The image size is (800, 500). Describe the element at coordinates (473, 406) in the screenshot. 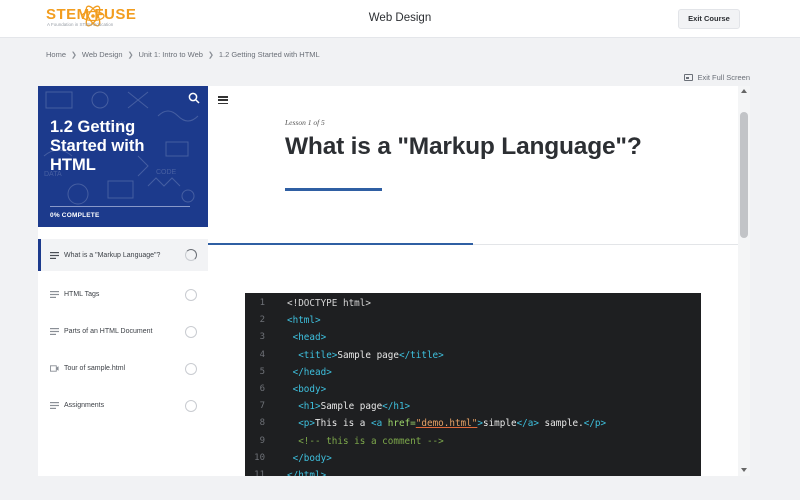

I see `code-line: 7 <h1>Sample page</h1>` at that location.